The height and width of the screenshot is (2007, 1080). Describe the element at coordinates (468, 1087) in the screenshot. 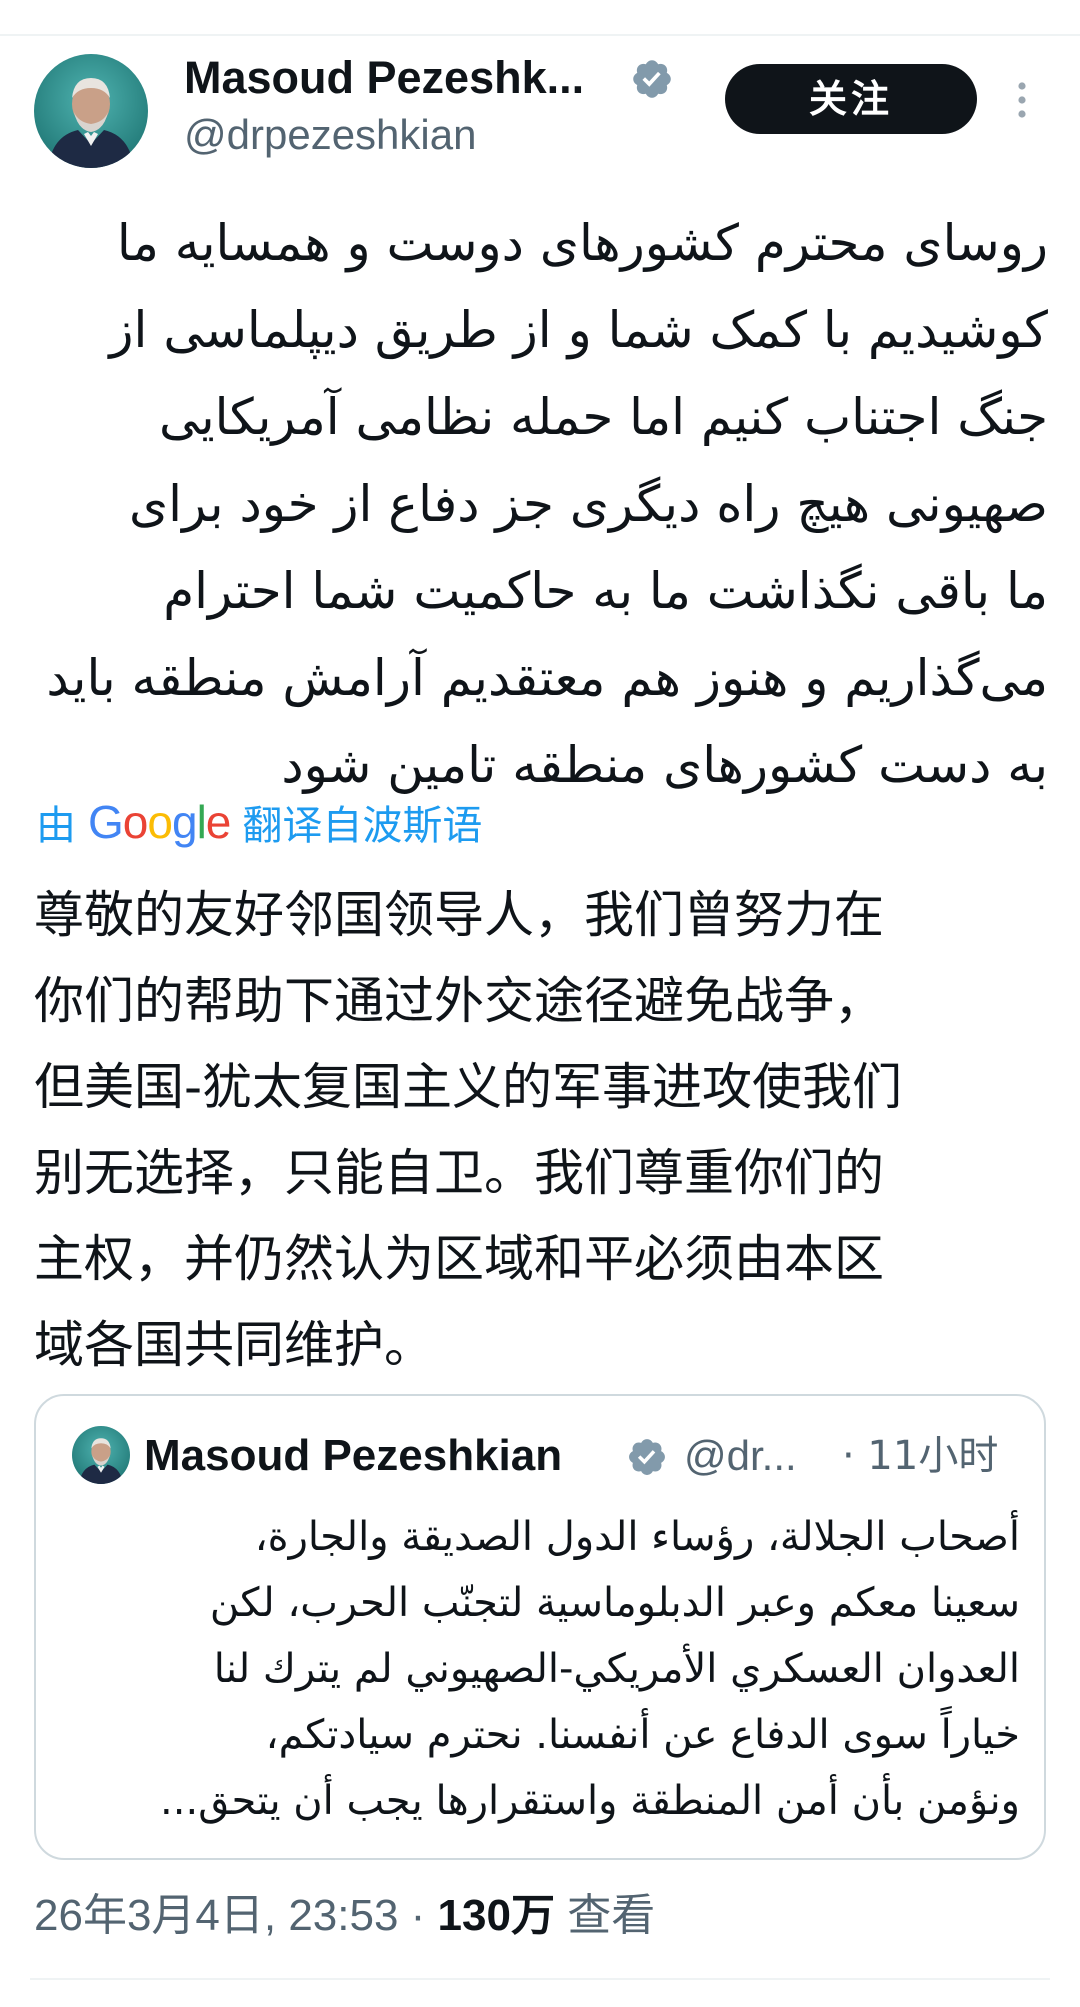

I see `tweet-translated-line: 但美国-犹太复国主义的军事进攻使我们` at that location.